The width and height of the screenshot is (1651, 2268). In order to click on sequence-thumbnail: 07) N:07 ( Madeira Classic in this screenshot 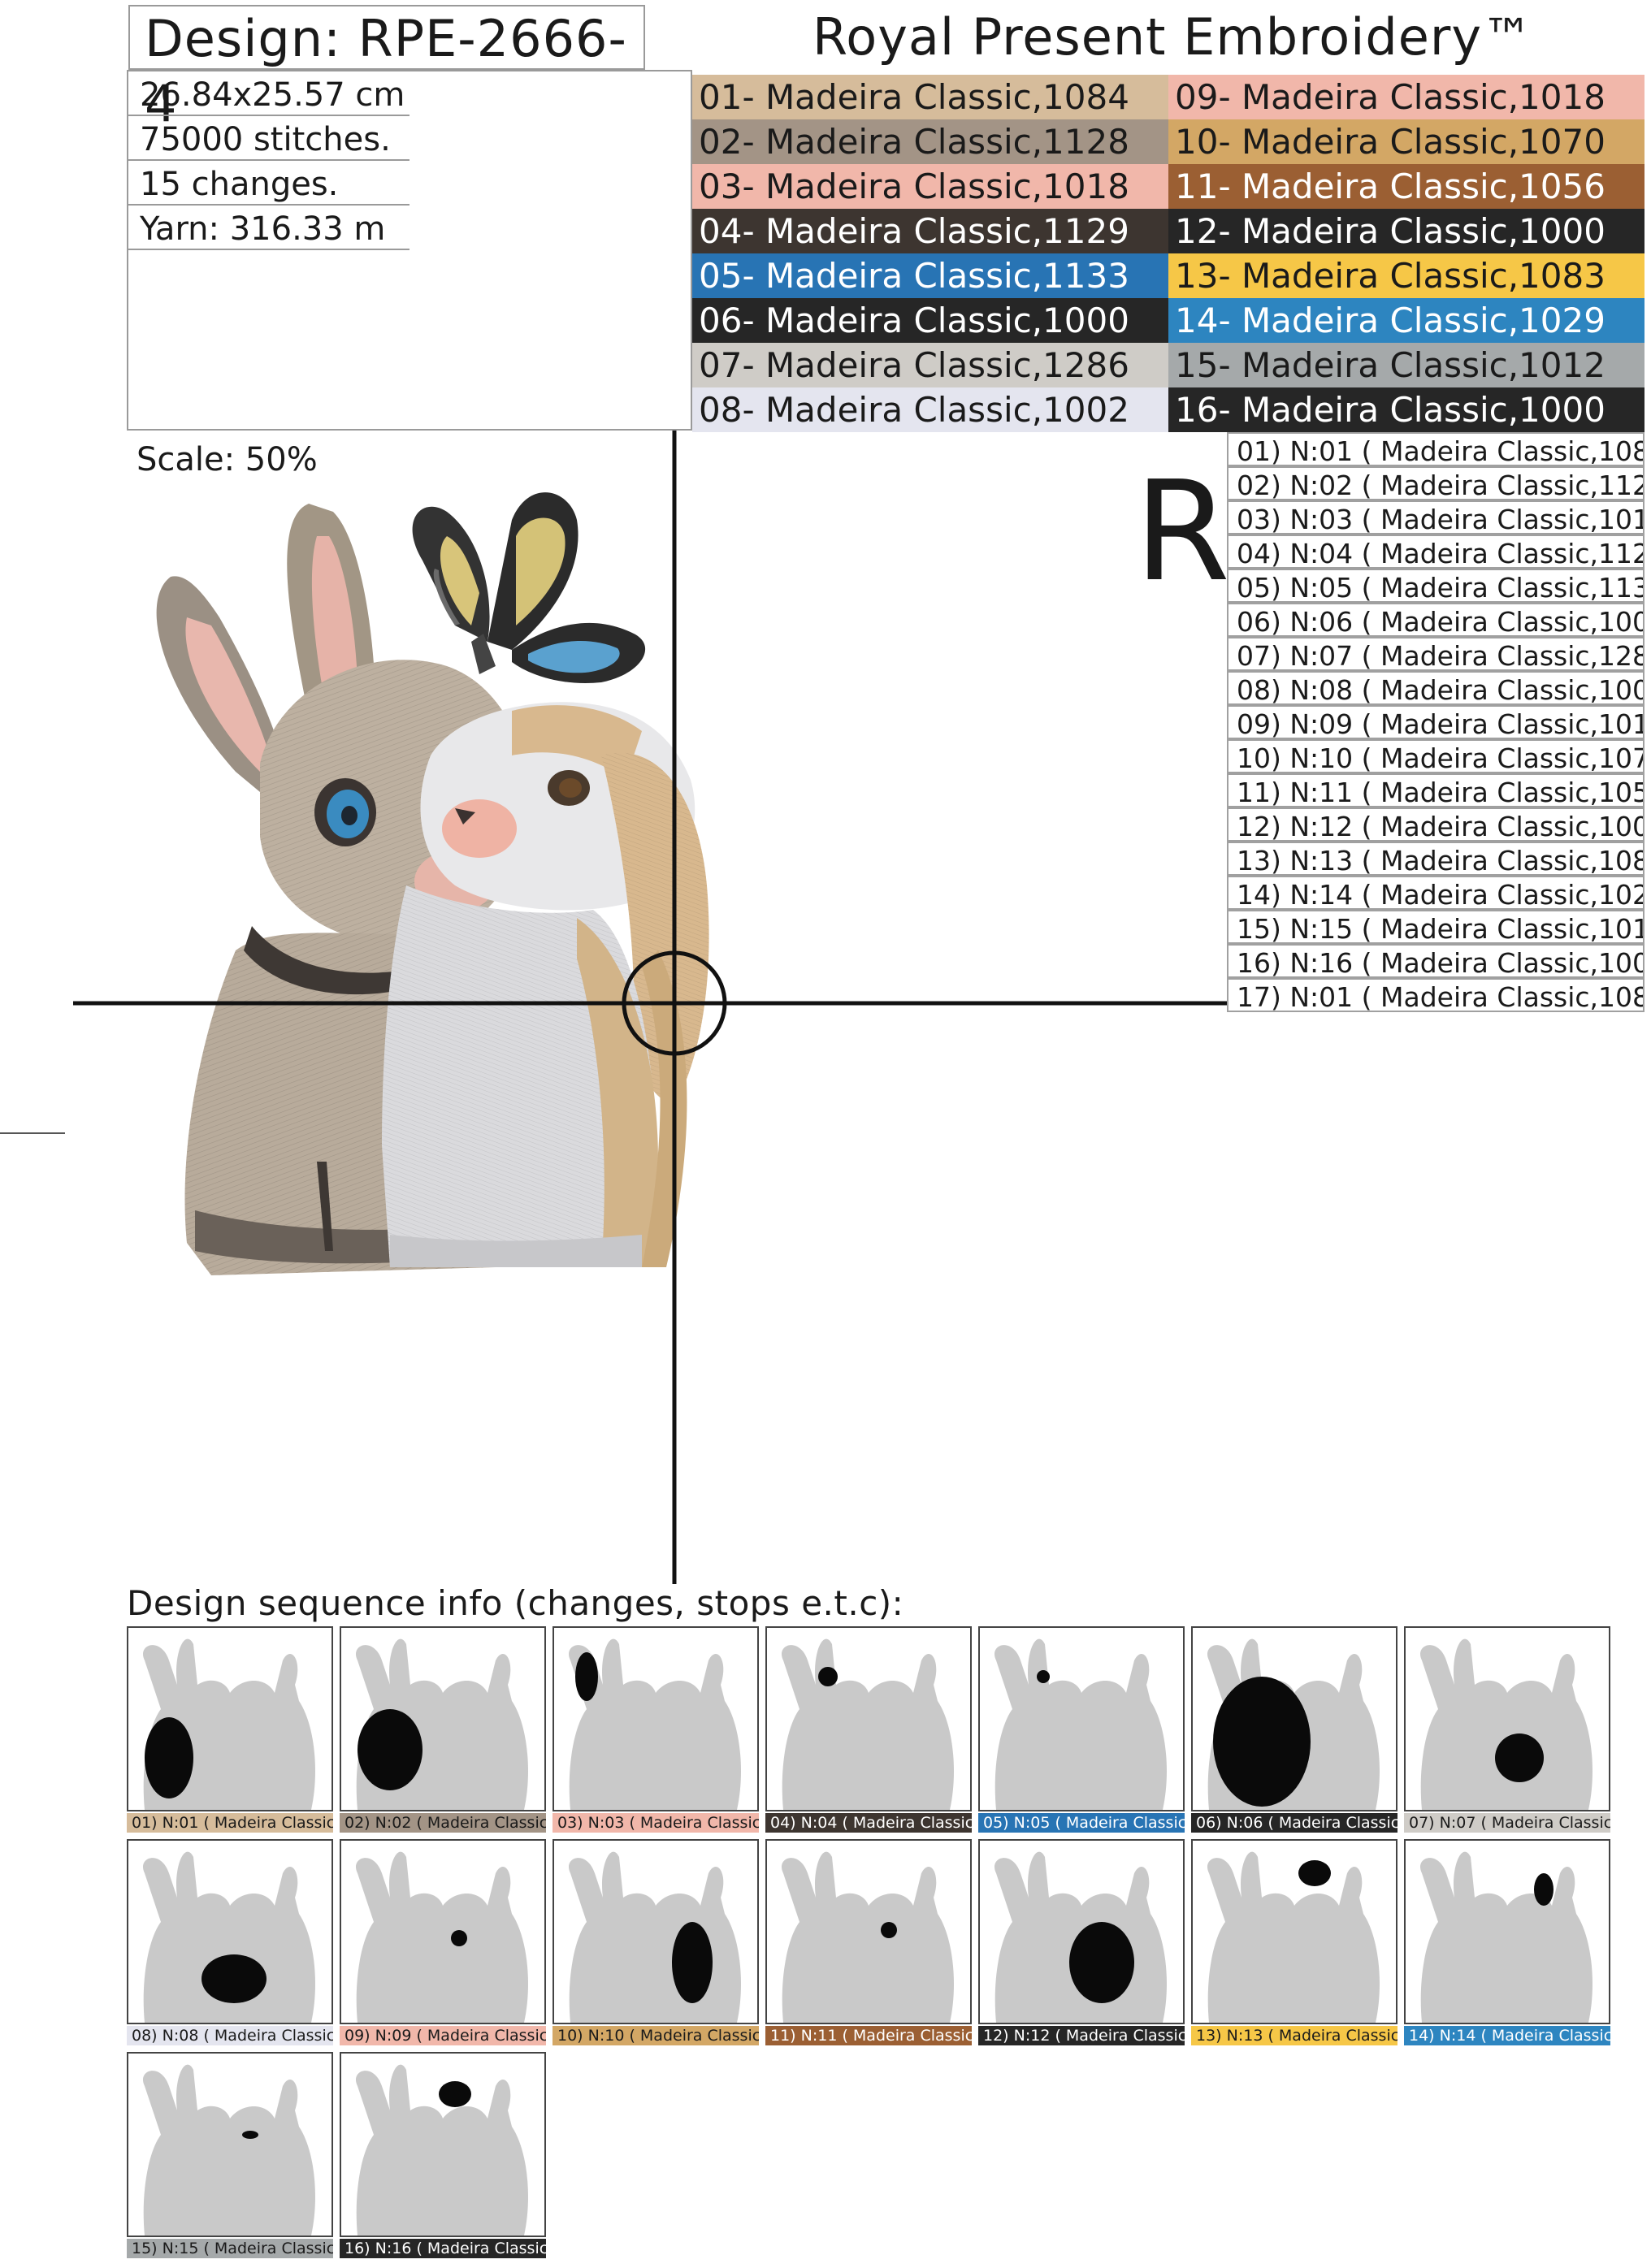, I will do `click(1507, 1730)`.